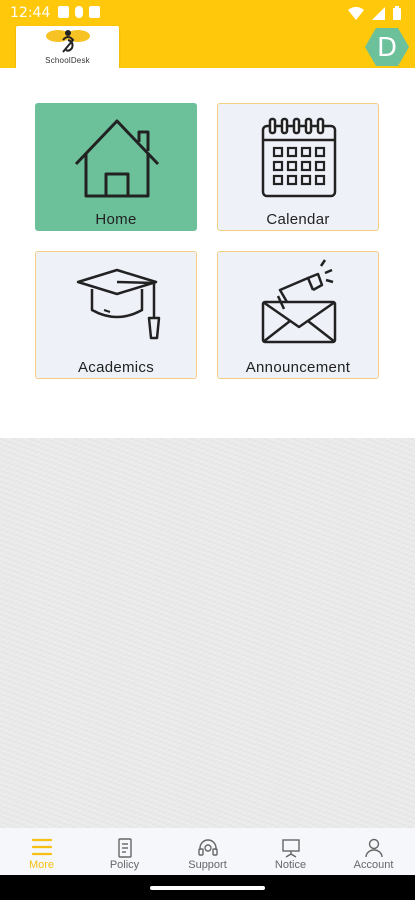 This screenshot has height=900, width=415. I want to click on tile-calendar: Calendar, so click(298, 167).